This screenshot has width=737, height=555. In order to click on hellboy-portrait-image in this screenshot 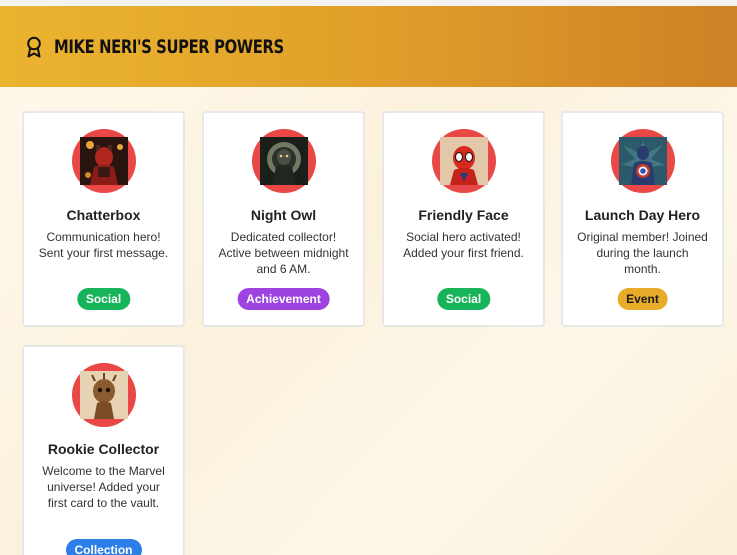, I will do `click(104, 161)`.